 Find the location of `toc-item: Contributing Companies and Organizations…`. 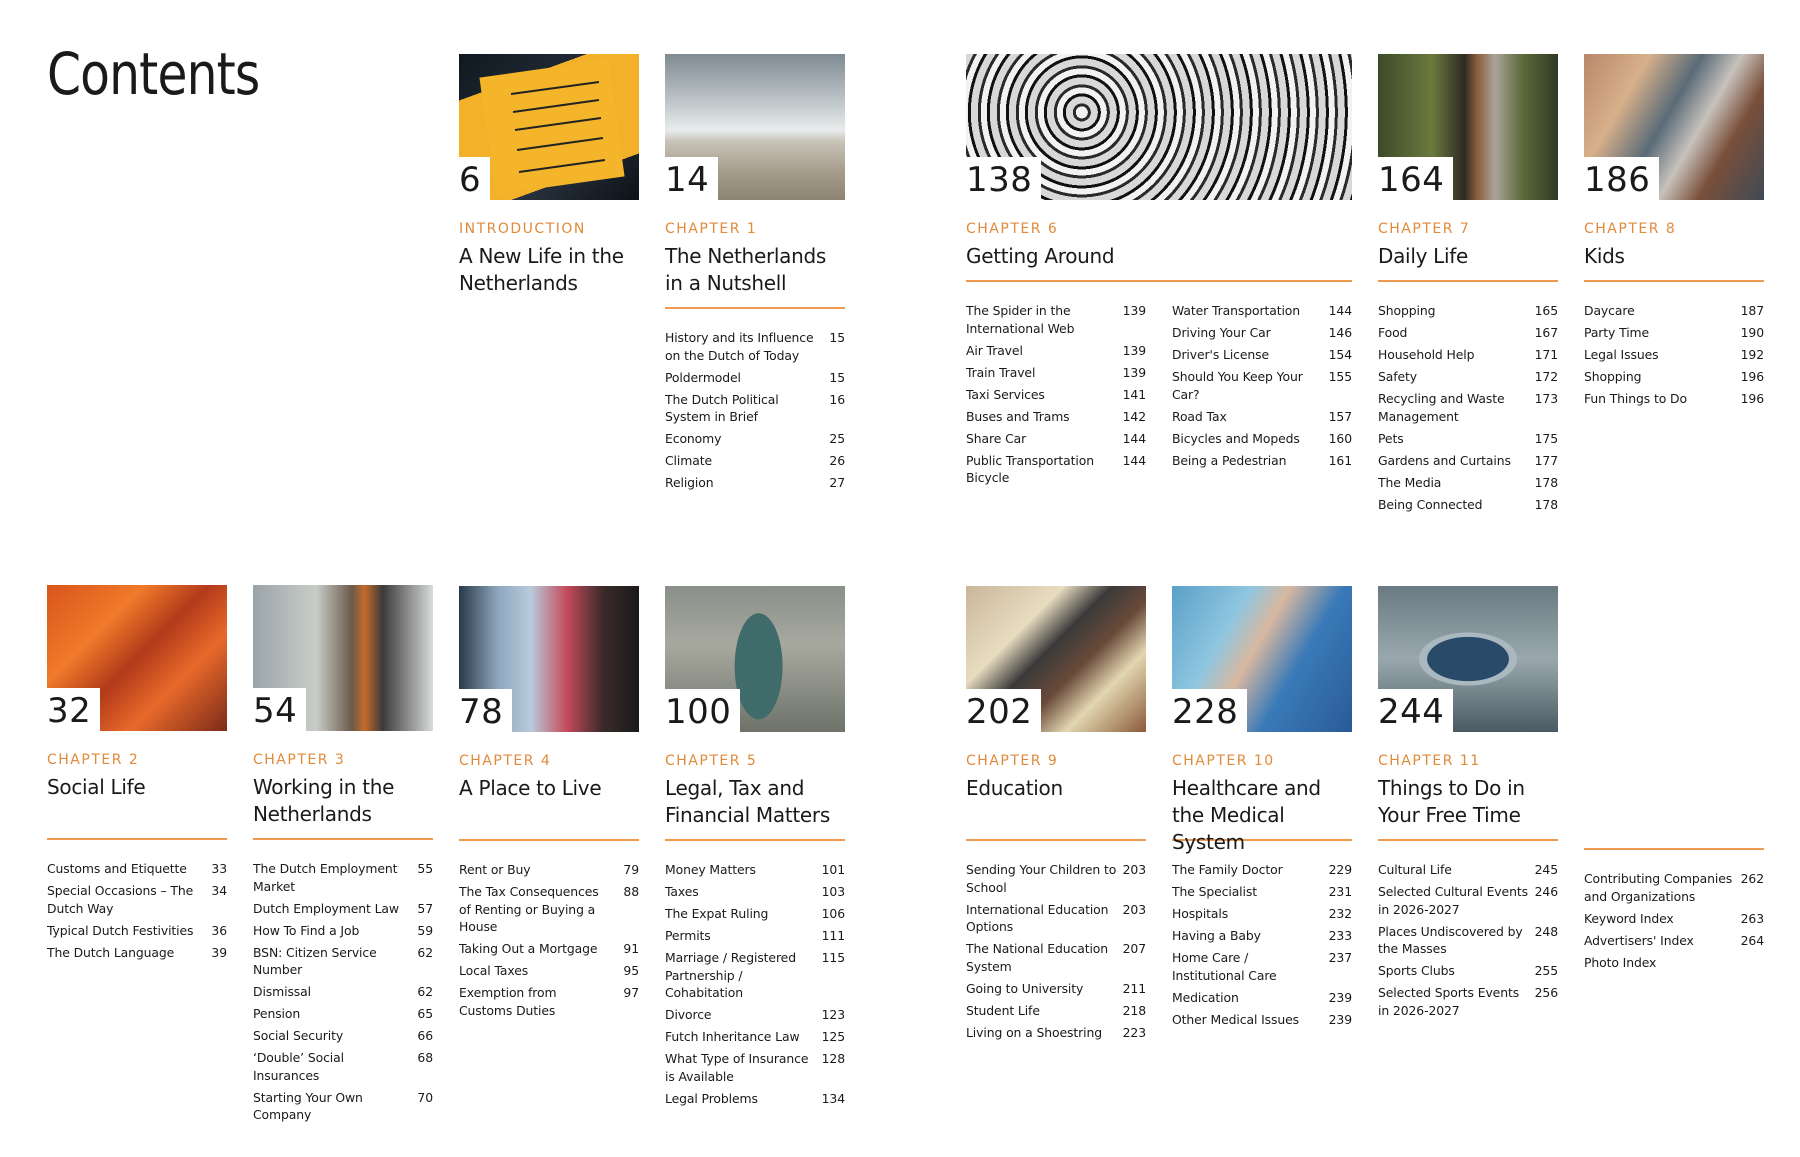

toc-item: Contributing Companies and Organizations… is located at coordinates (1674, 887).